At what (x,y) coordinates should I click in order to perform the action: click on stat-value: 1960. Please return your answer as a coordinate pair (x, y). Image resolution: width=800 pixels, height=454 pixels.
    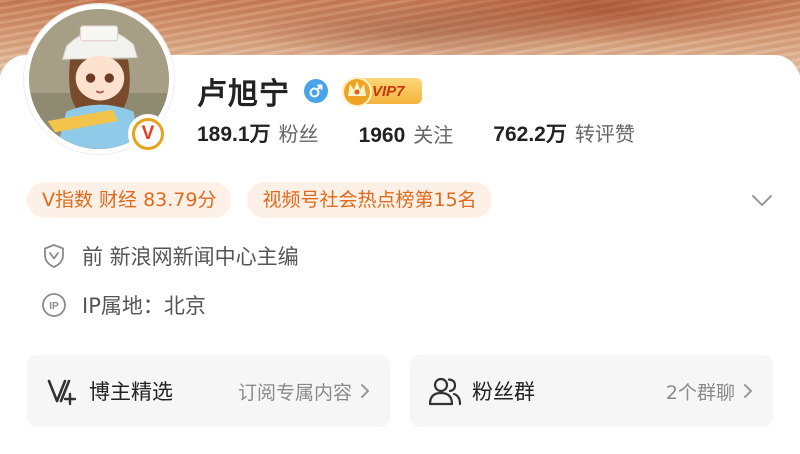
    Looking at the image, I should click on (382, 135).